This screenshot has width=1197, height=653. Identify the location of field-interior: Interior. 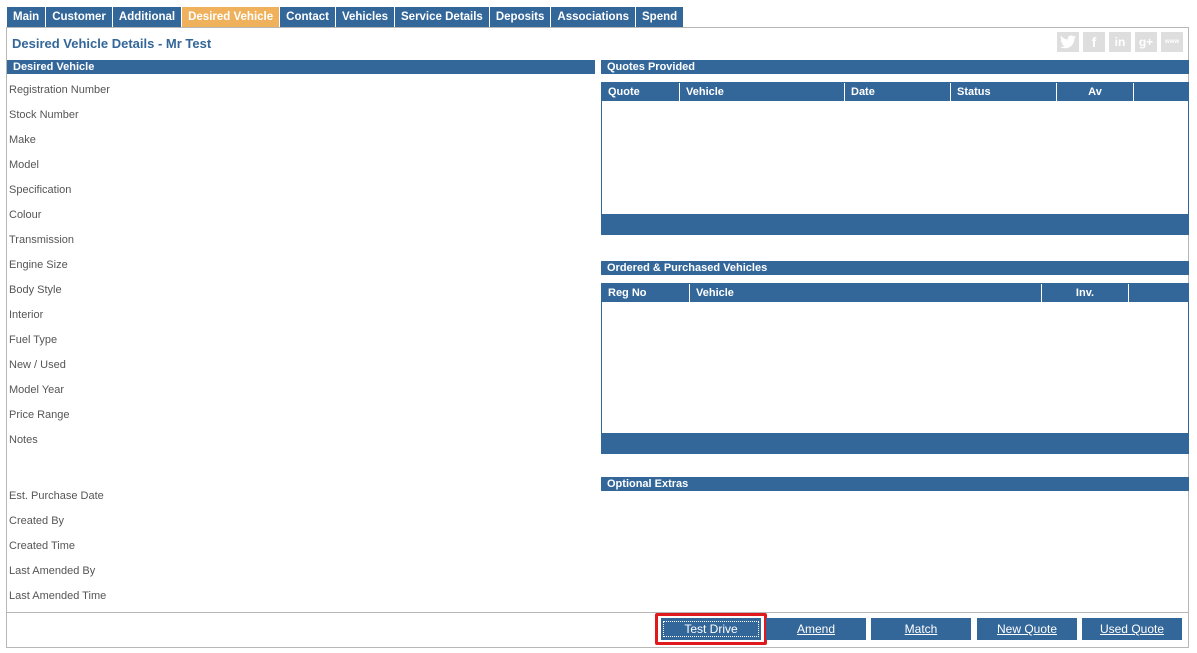
(26, 315).